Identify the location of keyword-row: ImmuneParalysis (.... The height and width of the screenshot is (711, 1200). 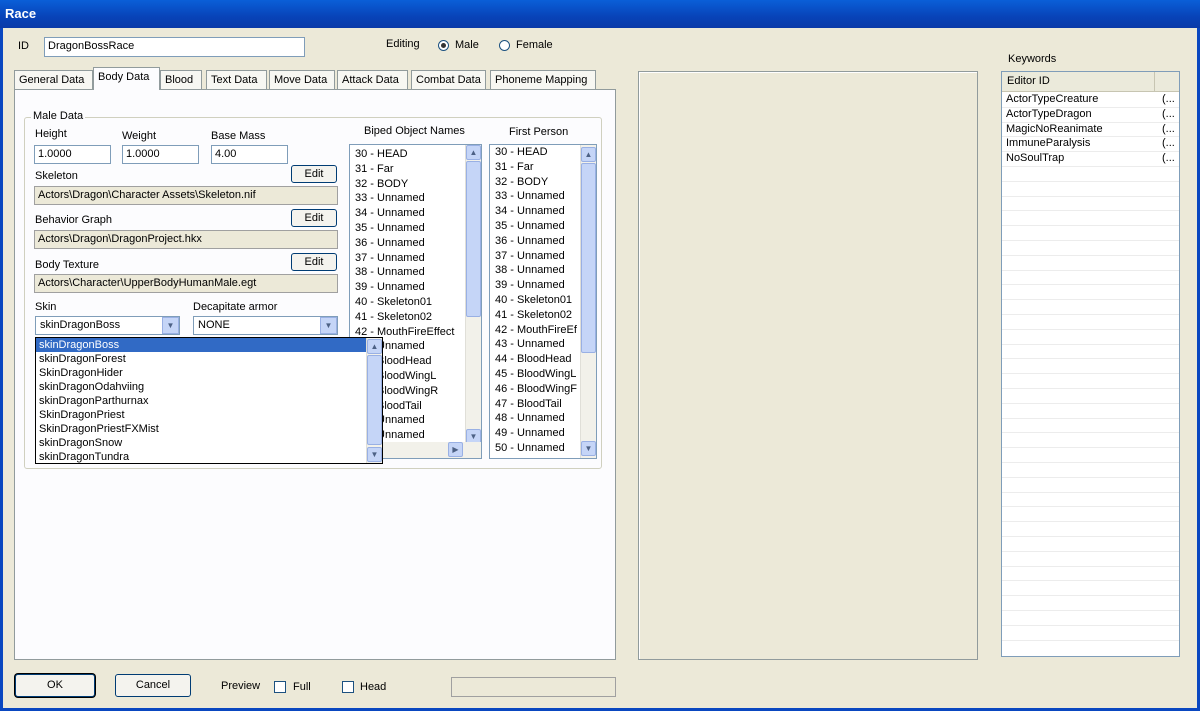
(1090, 145).